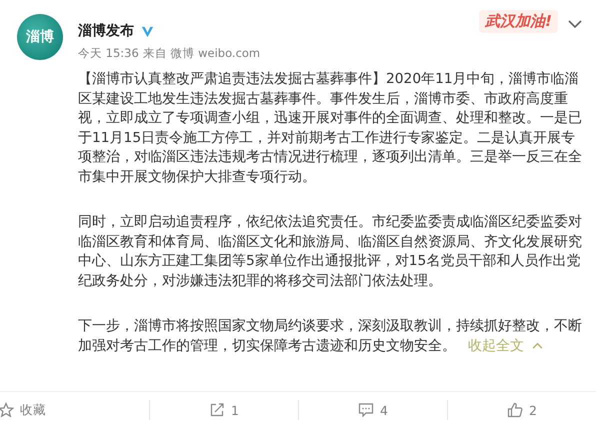  I want to click on thumbs-up-icon, so click(515, 410).